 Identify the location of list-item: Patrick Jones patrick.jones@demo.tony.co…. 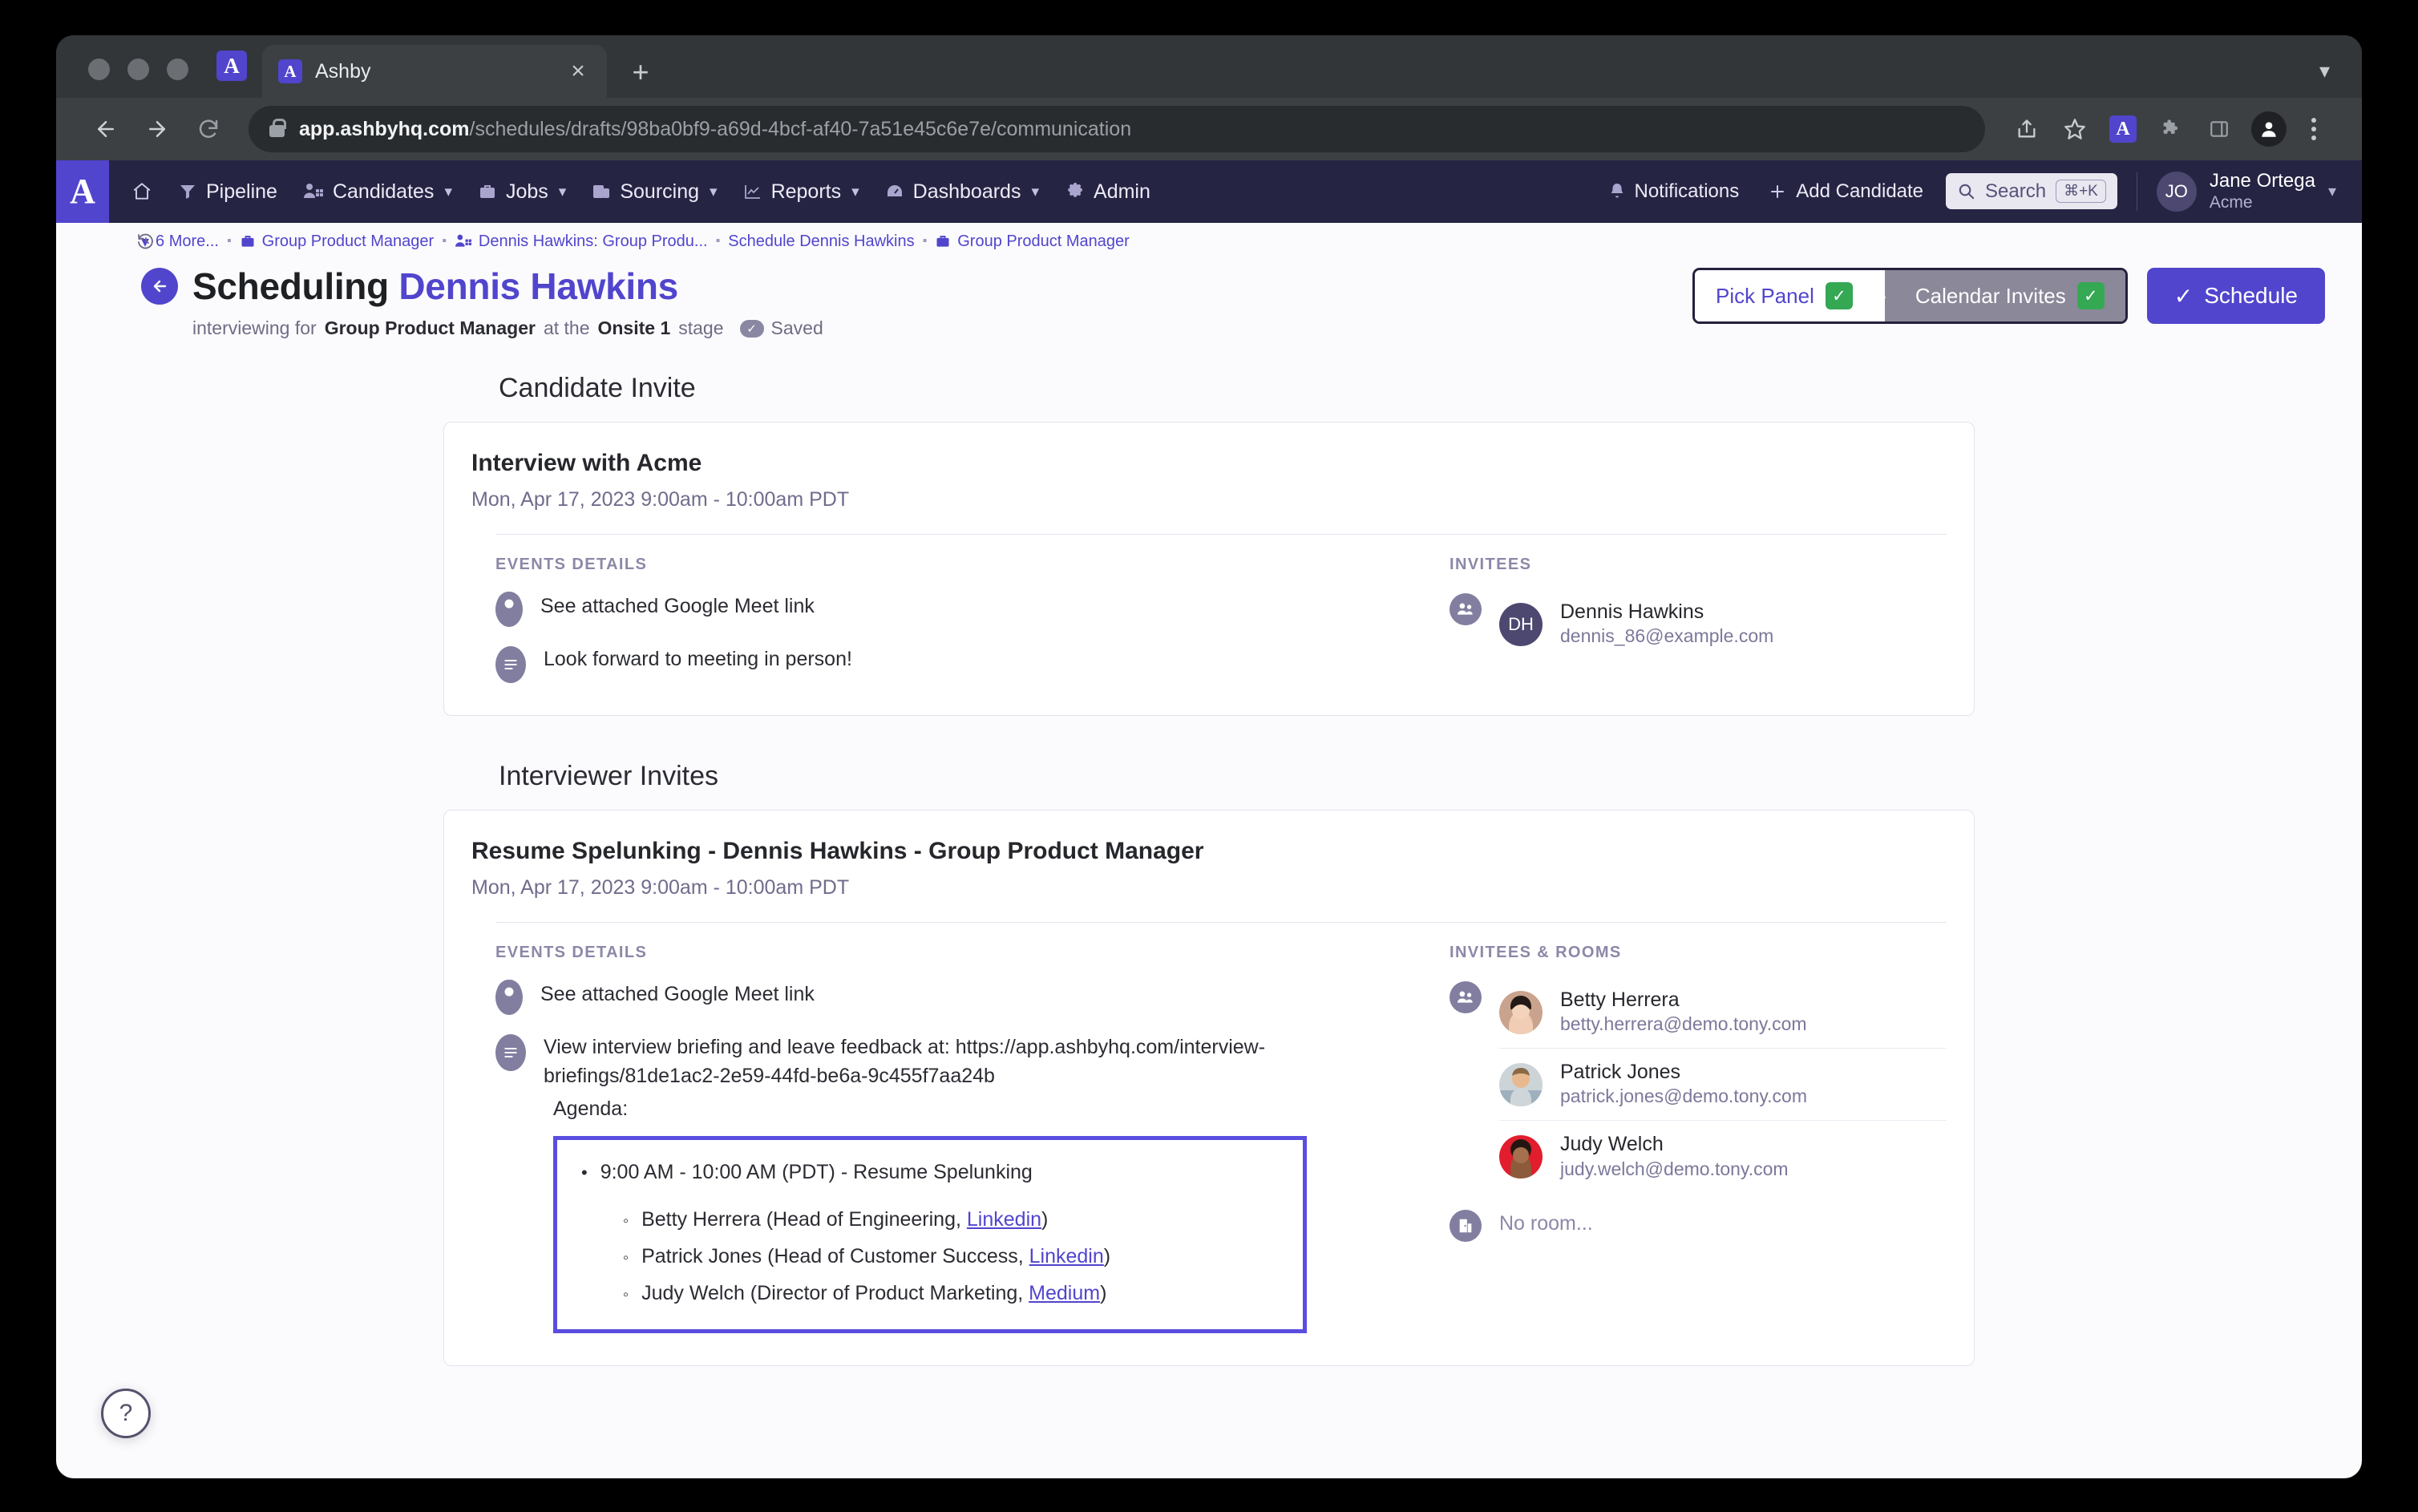
(1723, 1084).